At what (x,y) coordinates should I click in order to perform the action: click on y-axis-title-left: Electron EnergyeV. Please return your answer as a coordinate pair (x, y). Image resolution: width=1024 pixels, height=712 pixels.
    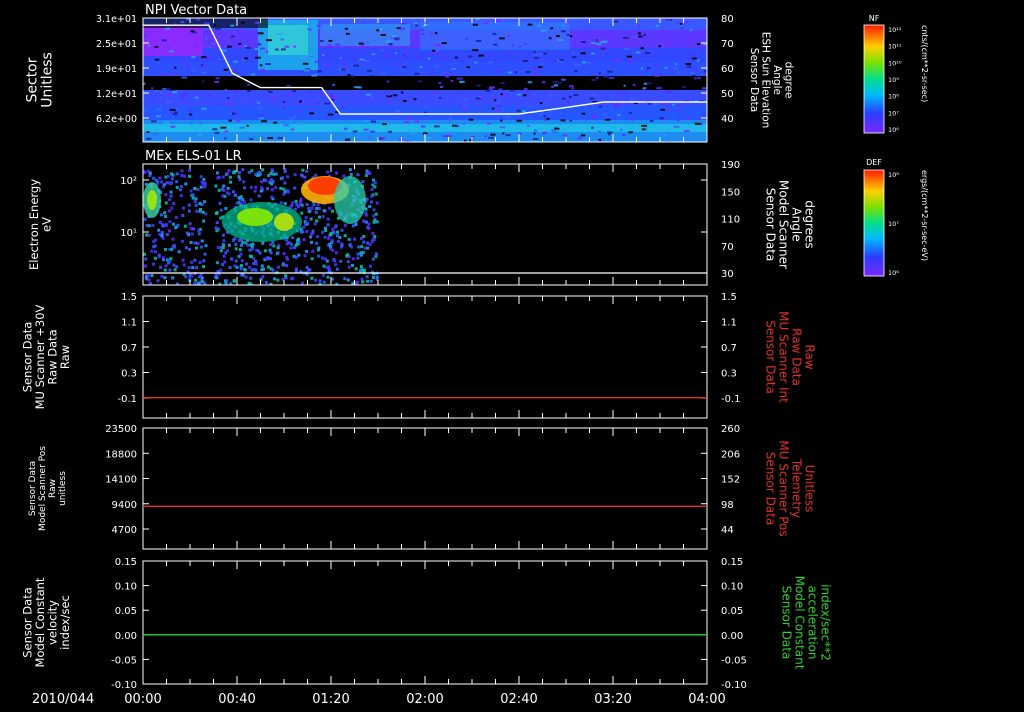
    Looking at the image, I should click on (40, 224).